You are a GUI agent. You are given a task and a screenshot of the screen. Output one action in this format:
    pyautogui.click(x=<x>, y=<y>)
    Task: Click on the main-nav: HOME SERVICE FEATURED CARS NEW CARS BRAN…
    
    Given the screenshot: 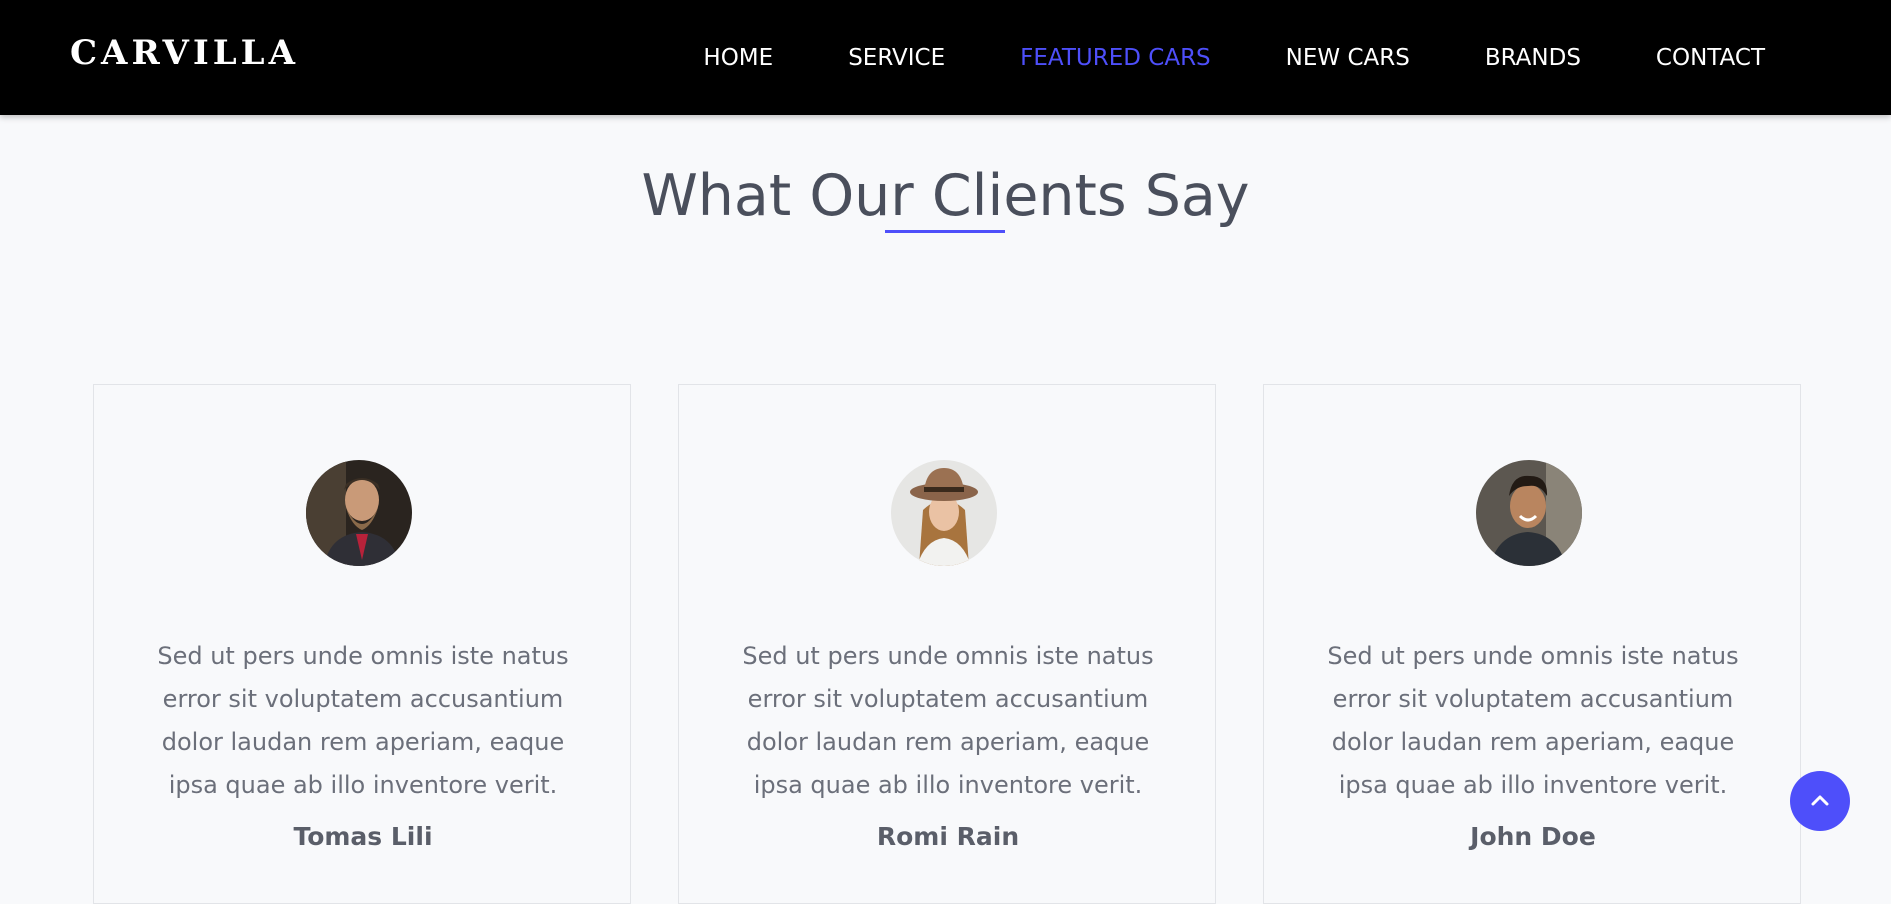 What is the action you would take?
    pyautogui.click(x=1196, y=57)
    